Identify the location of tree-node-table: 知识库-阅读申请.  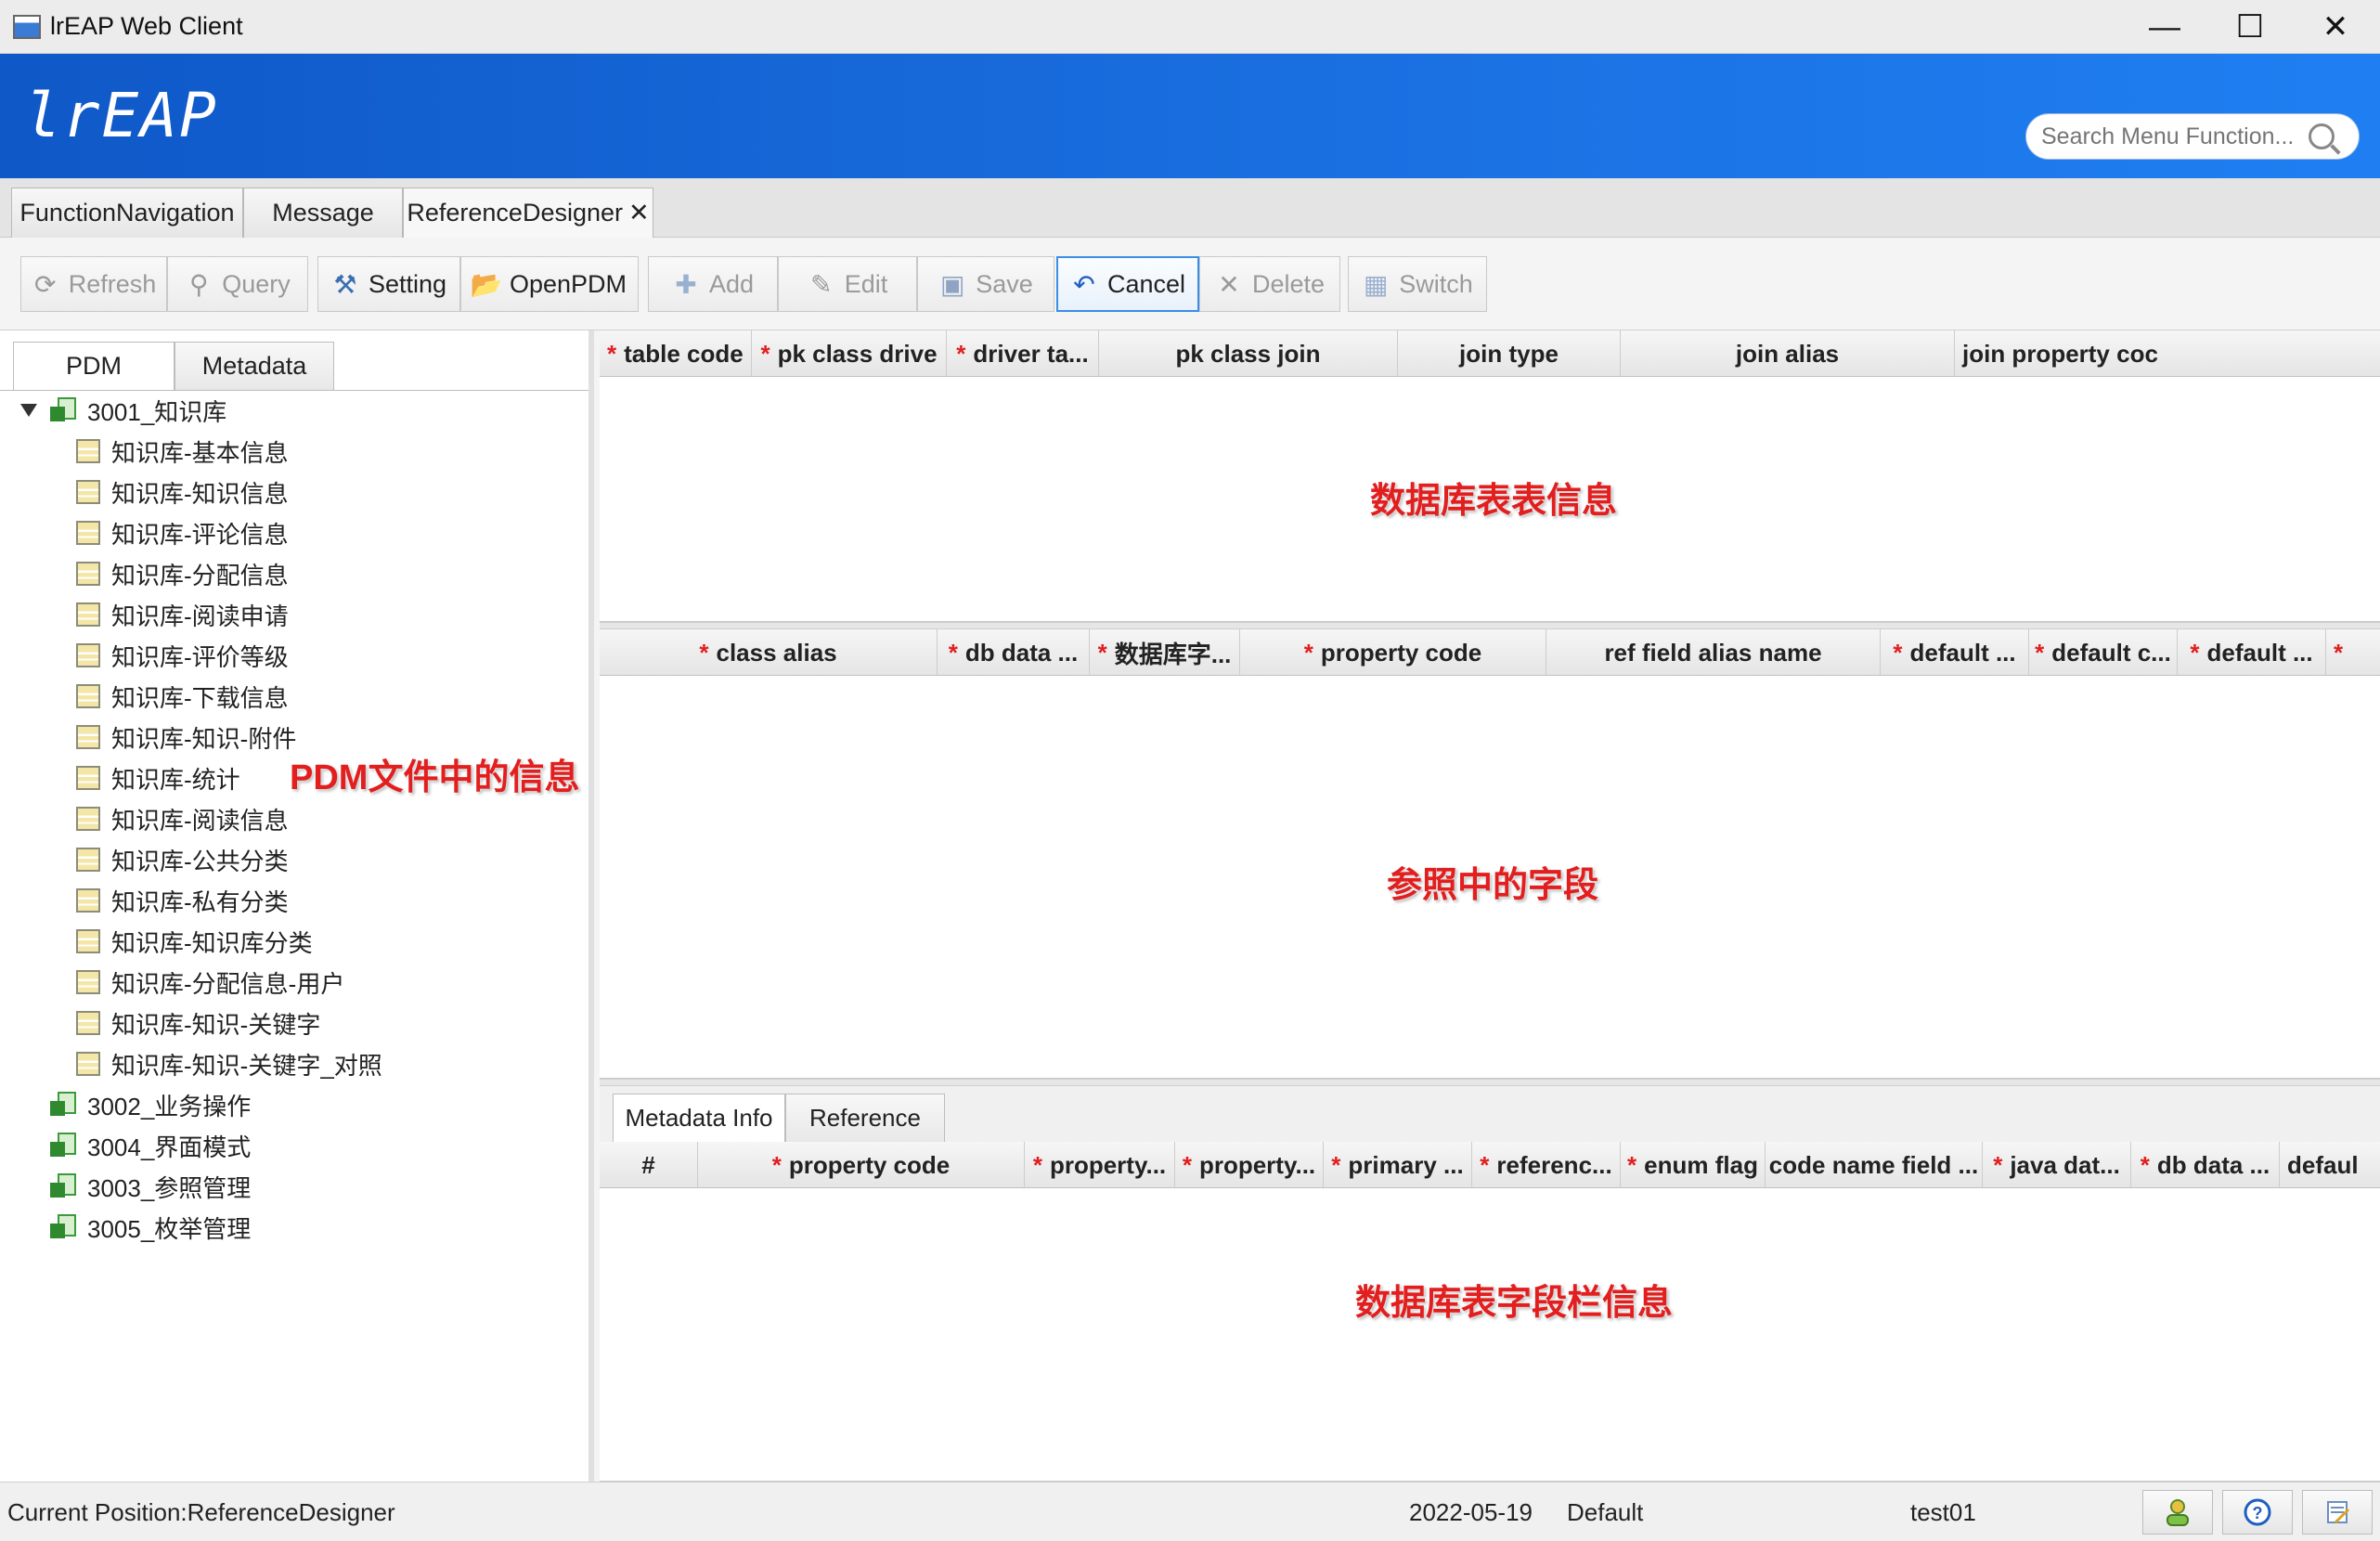
(182, 614).